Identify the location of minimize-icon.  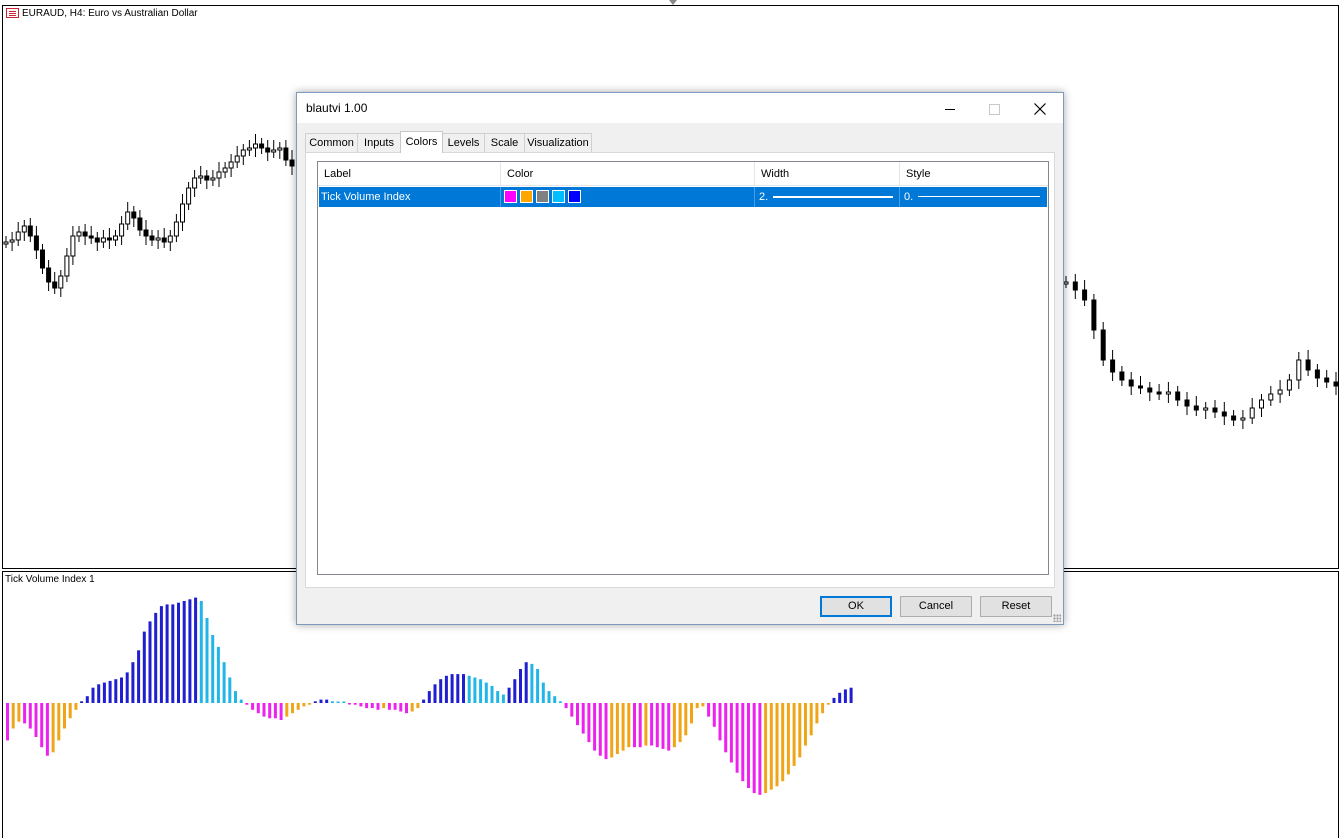
(949, 109).